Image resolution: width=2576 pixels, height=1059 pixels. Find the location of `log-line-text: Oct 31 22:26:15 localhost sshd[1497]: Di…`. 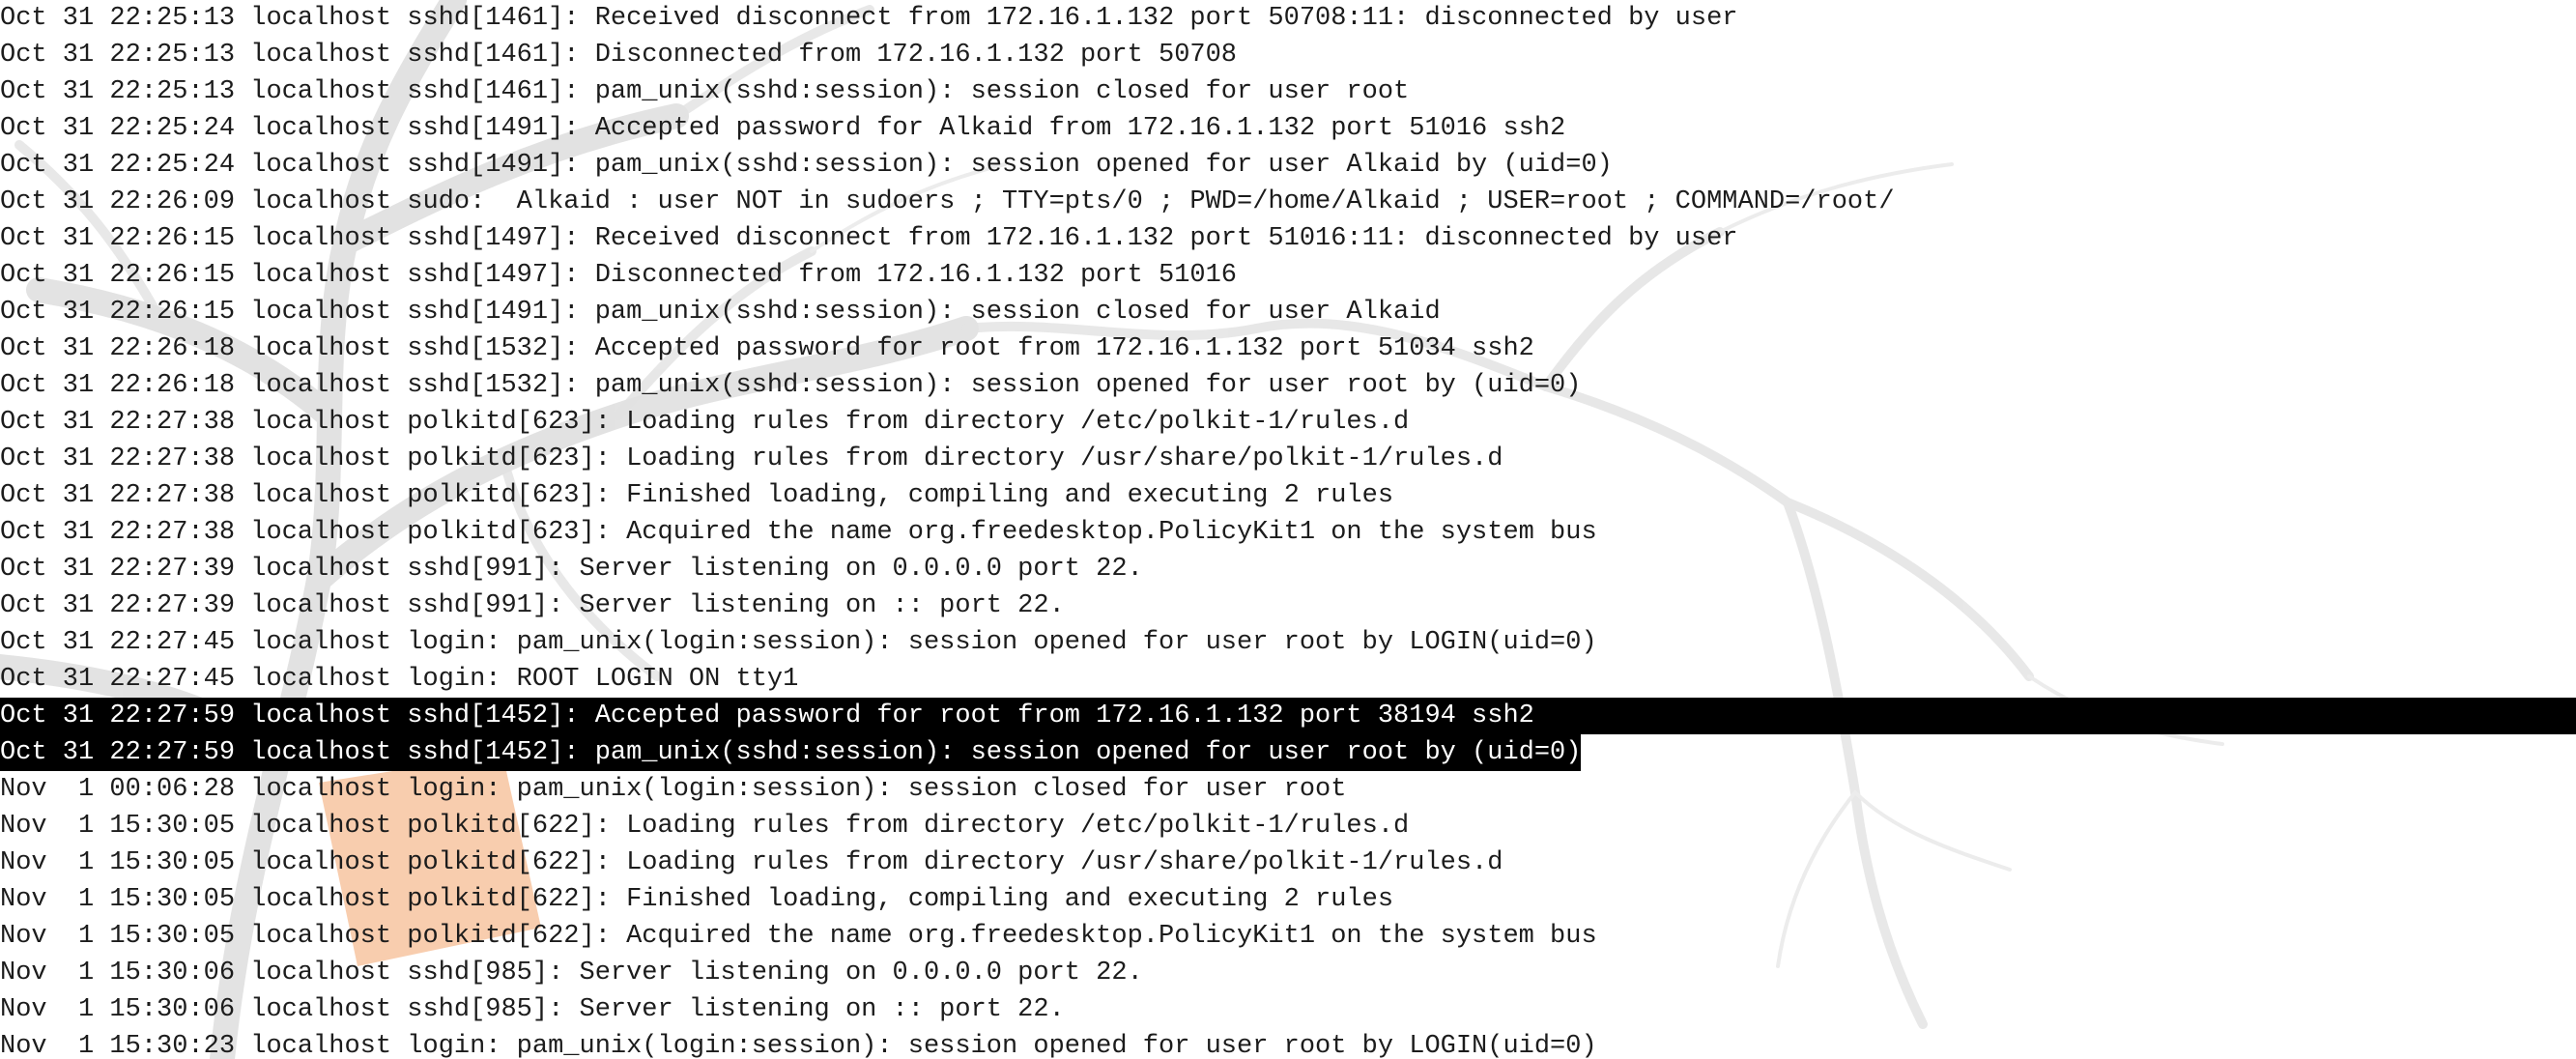

log-line-text: Oct 31 22:26:15 localhost sshd[1497]: Di… is located at coordinates (619, 275).